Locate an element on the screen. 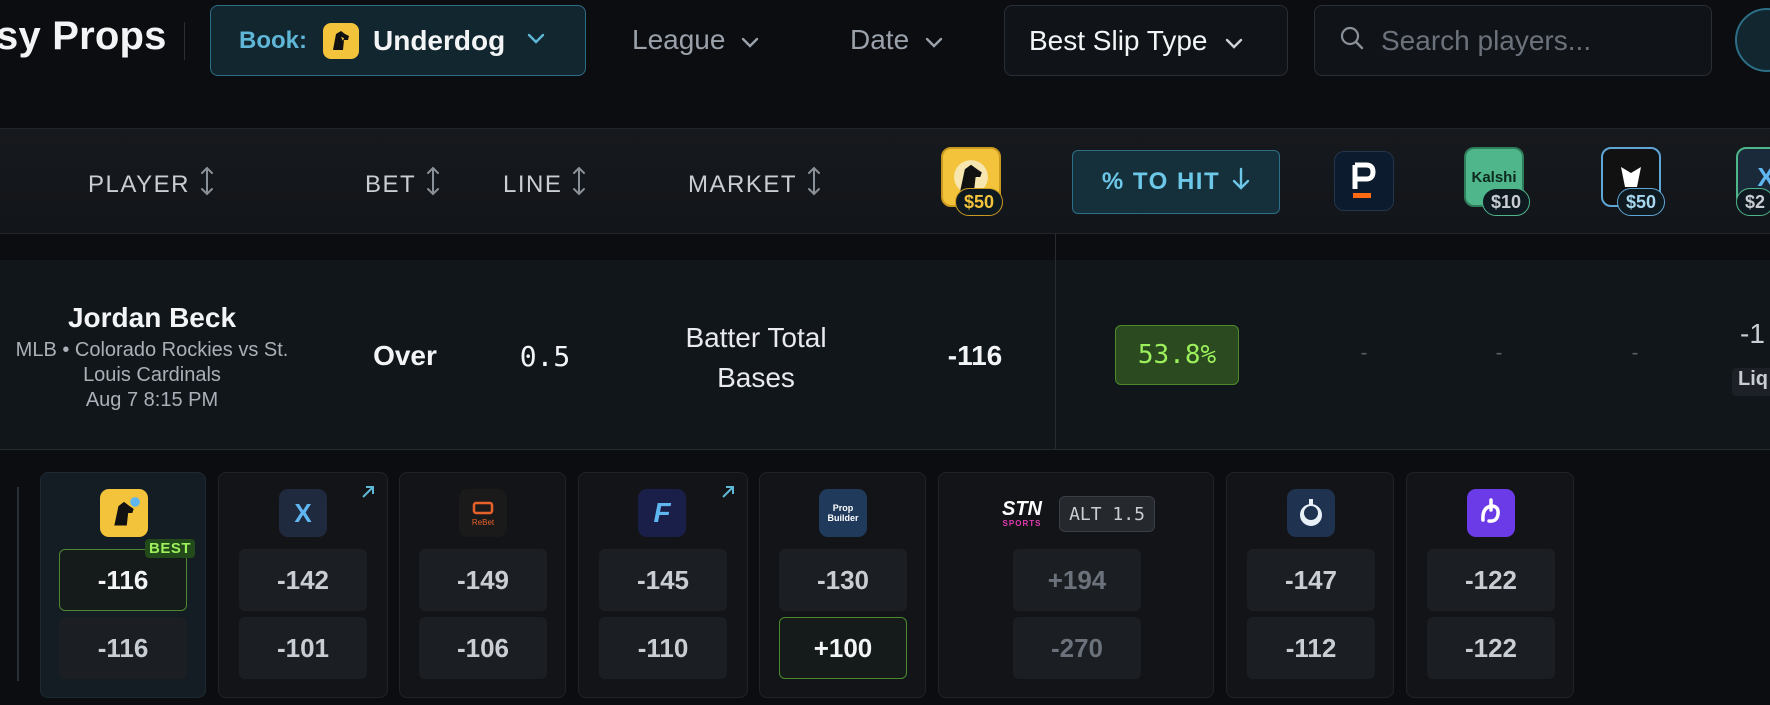 This screenshot has height=705, width=1770. panel-divider is located at coordinates (18, 584).